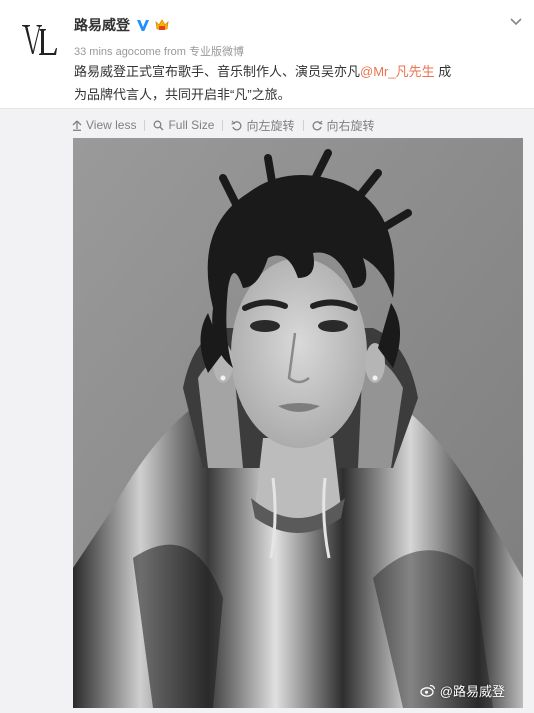 Image resolution: width=534 pixels, height=713 pixels. Describe the element at coordinates (216, 52) in the screenshot. I see `source-name: 专业版微博` at that location.